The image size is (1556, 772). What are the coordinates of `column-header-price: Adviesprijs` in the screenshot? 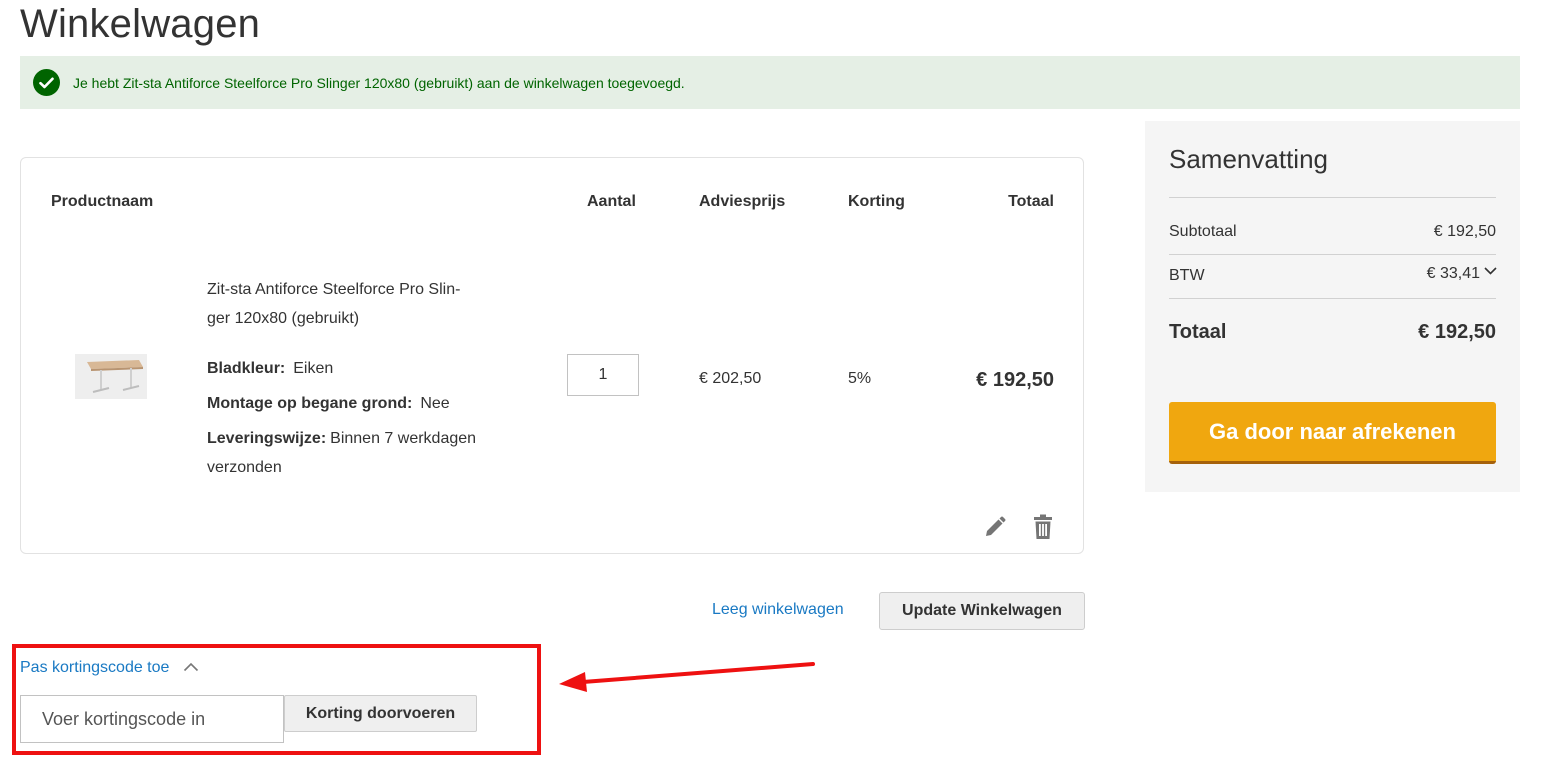 It's located at (742, 201).